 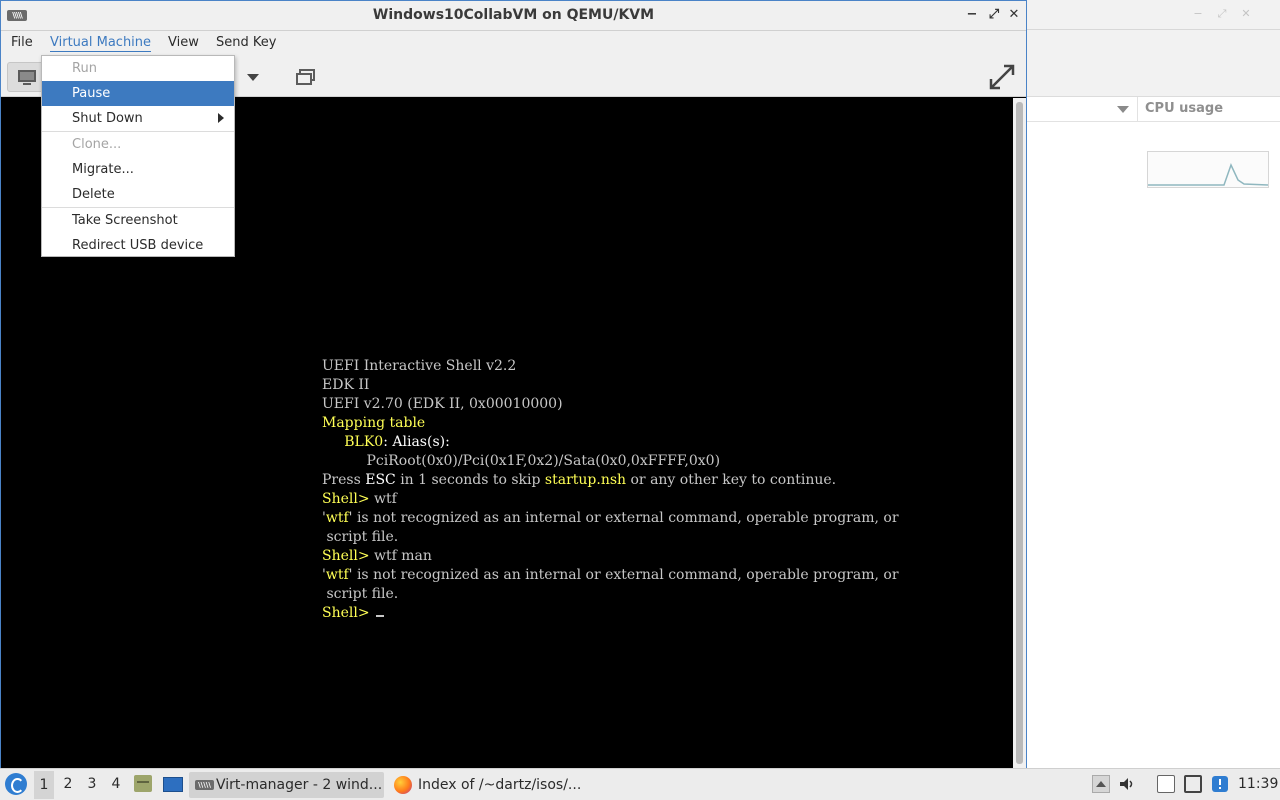 What do you see at coordinates (1246, 14) in the screenshot?
I see `bg-close-icon: ✕` at bounding box center [1246, 14].